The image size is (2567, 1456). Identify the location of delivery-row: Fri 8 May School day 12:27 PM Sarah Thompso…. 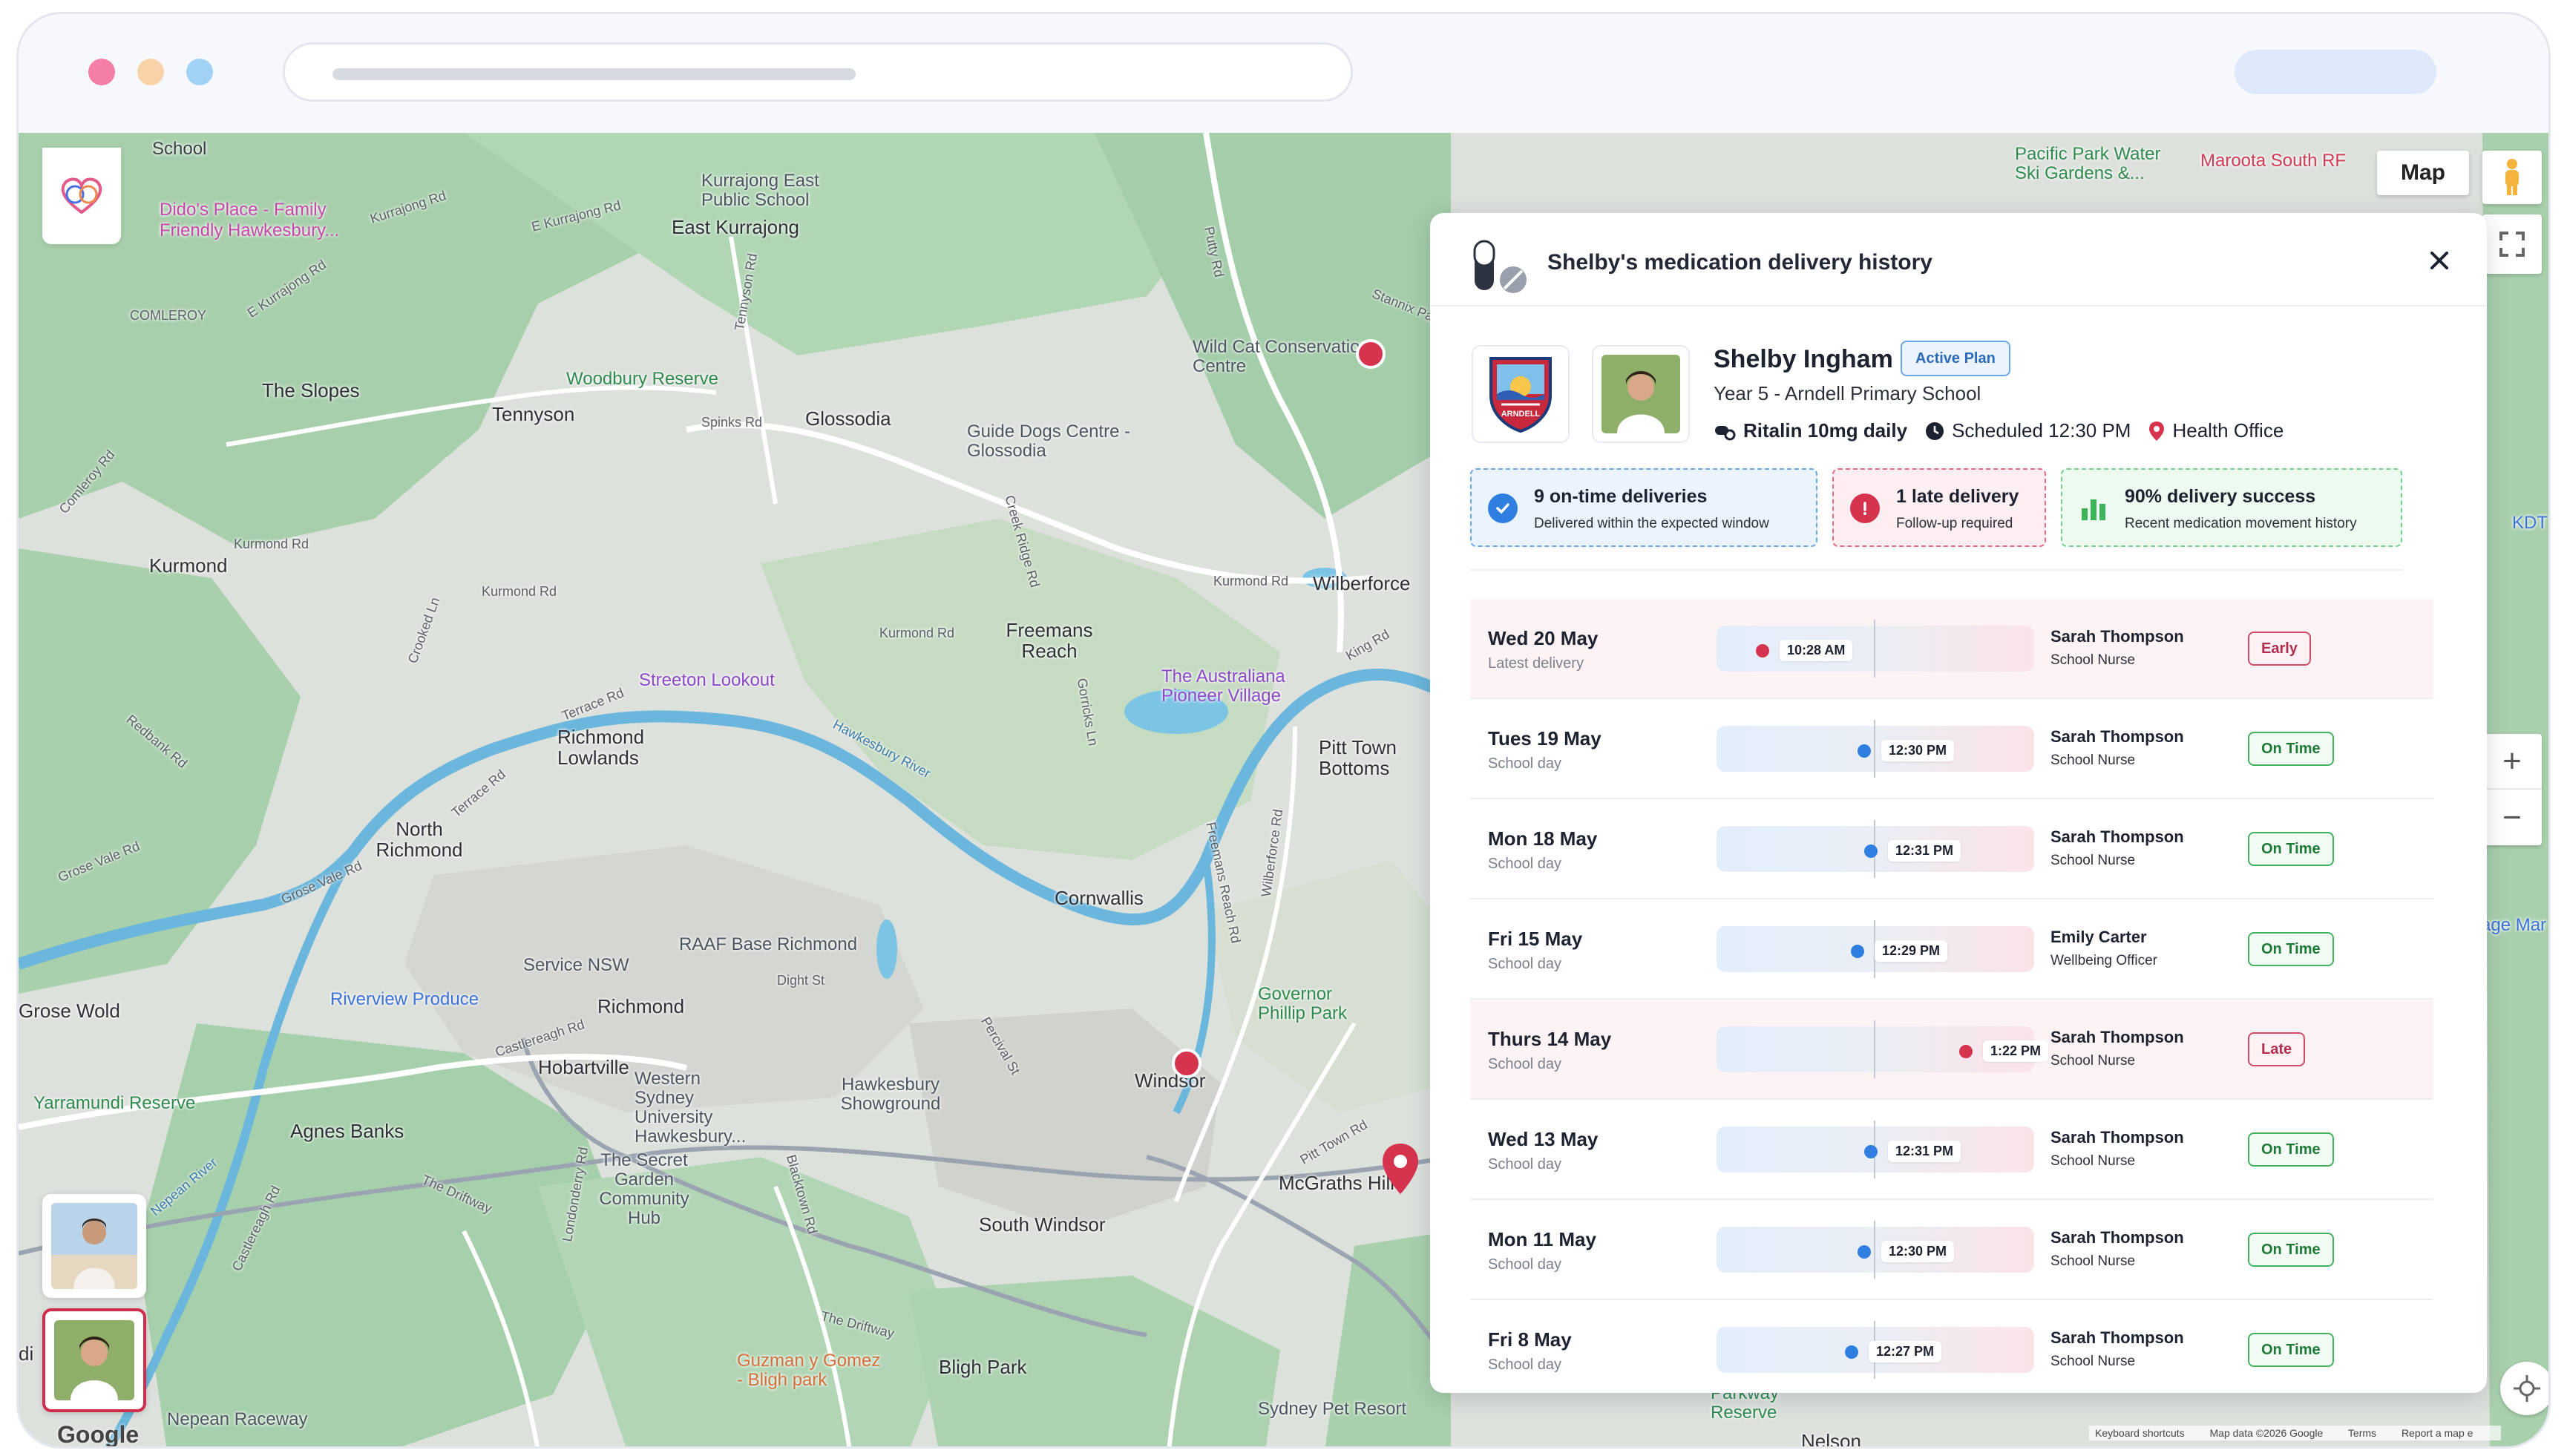
(1951, 1347).